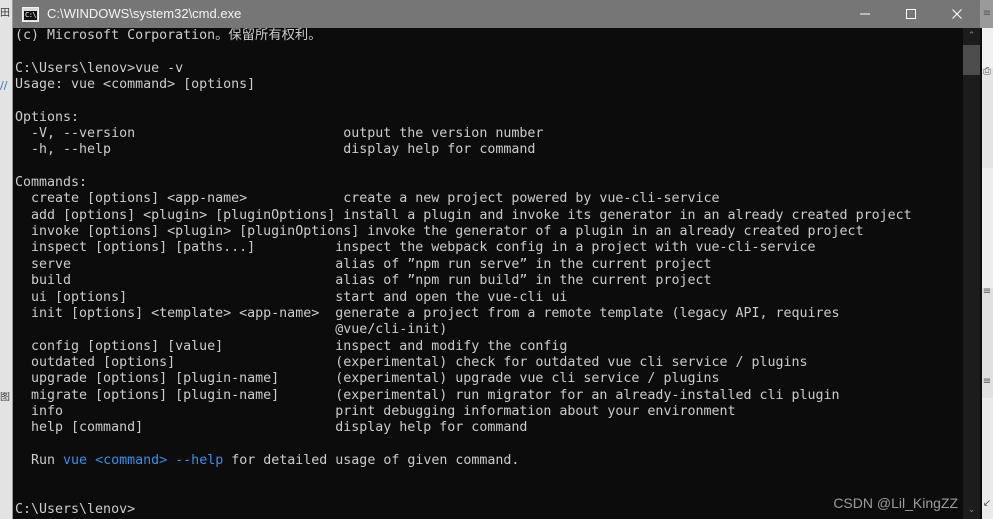  Describe the element at coordinates (463, 330) in the screenshot. I see `console-line: @vue/cli-init)` at that location.